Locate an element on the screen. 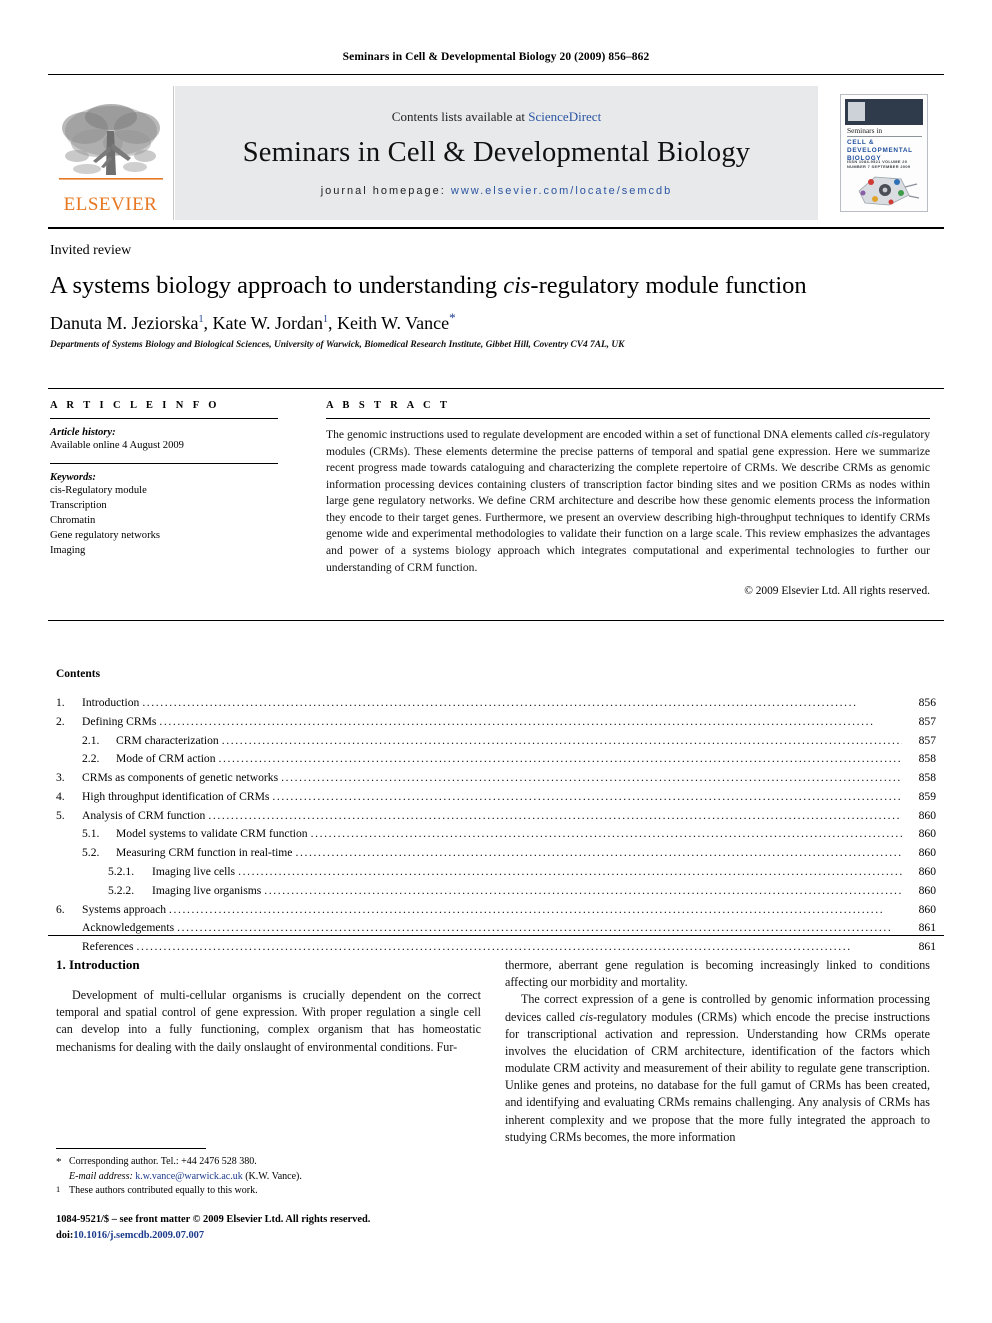 This screenshot has height=1323, width=992. toc-entry-number: 1. is located at coordinates (60, 702).